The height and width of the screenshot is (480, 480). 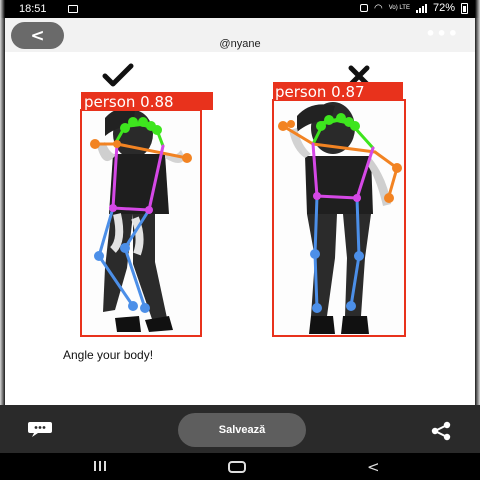 What do you see at coordinates (118, 75) in the screenshot?
I see `check-mark-icon` at bounding box center [118, 75].